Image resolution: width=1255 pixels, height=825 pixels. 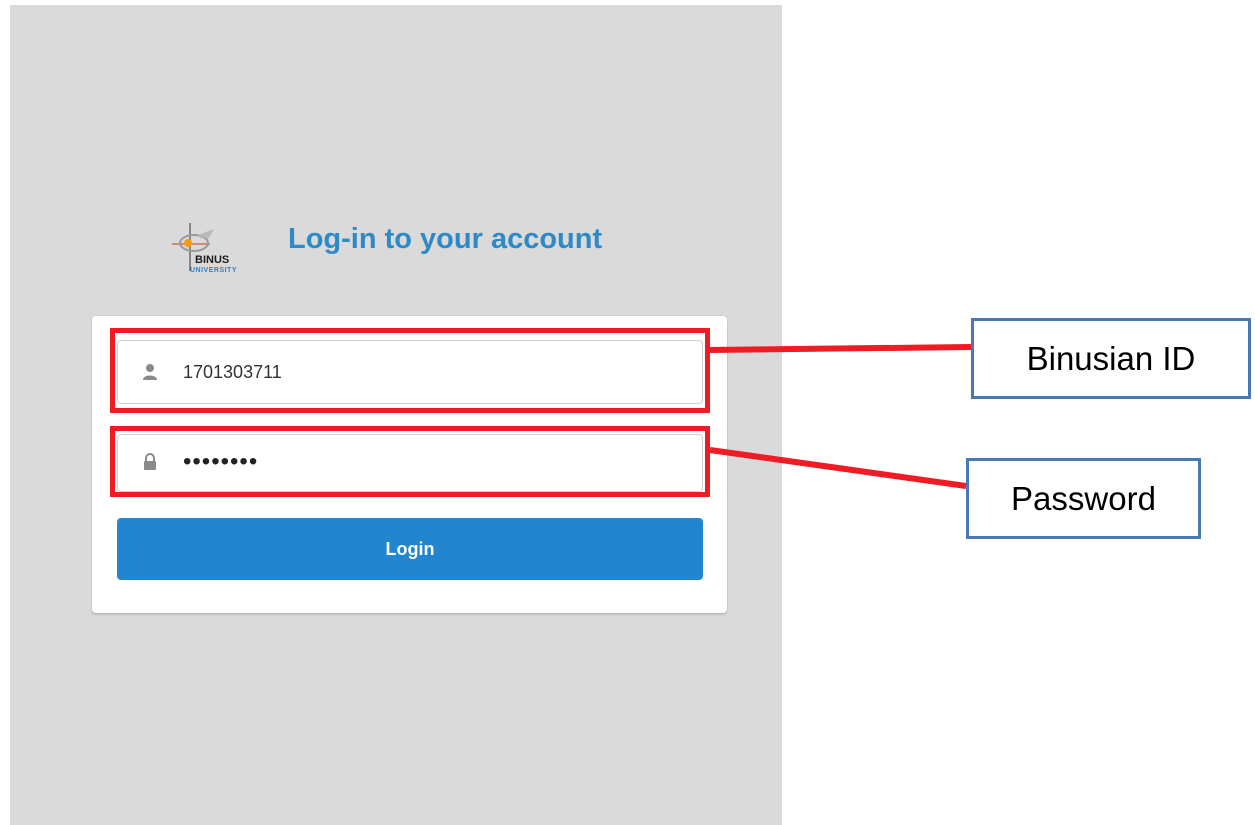 What do you see at coordinates (445, 239) in the screenshot?
I see `page-title: Log-in to your account` at bounding box center [445, 239].